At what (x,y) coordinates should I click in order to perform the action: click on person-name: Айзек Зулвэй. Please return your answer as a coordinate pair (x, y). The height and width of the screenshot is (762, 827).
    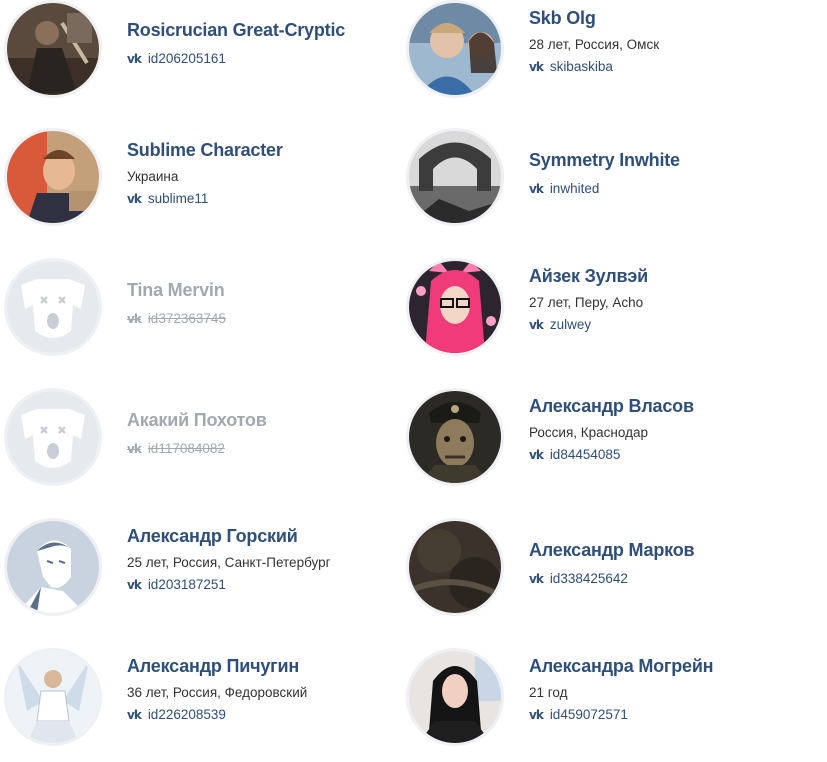
    Looking at the image, I should click on (588, 276).